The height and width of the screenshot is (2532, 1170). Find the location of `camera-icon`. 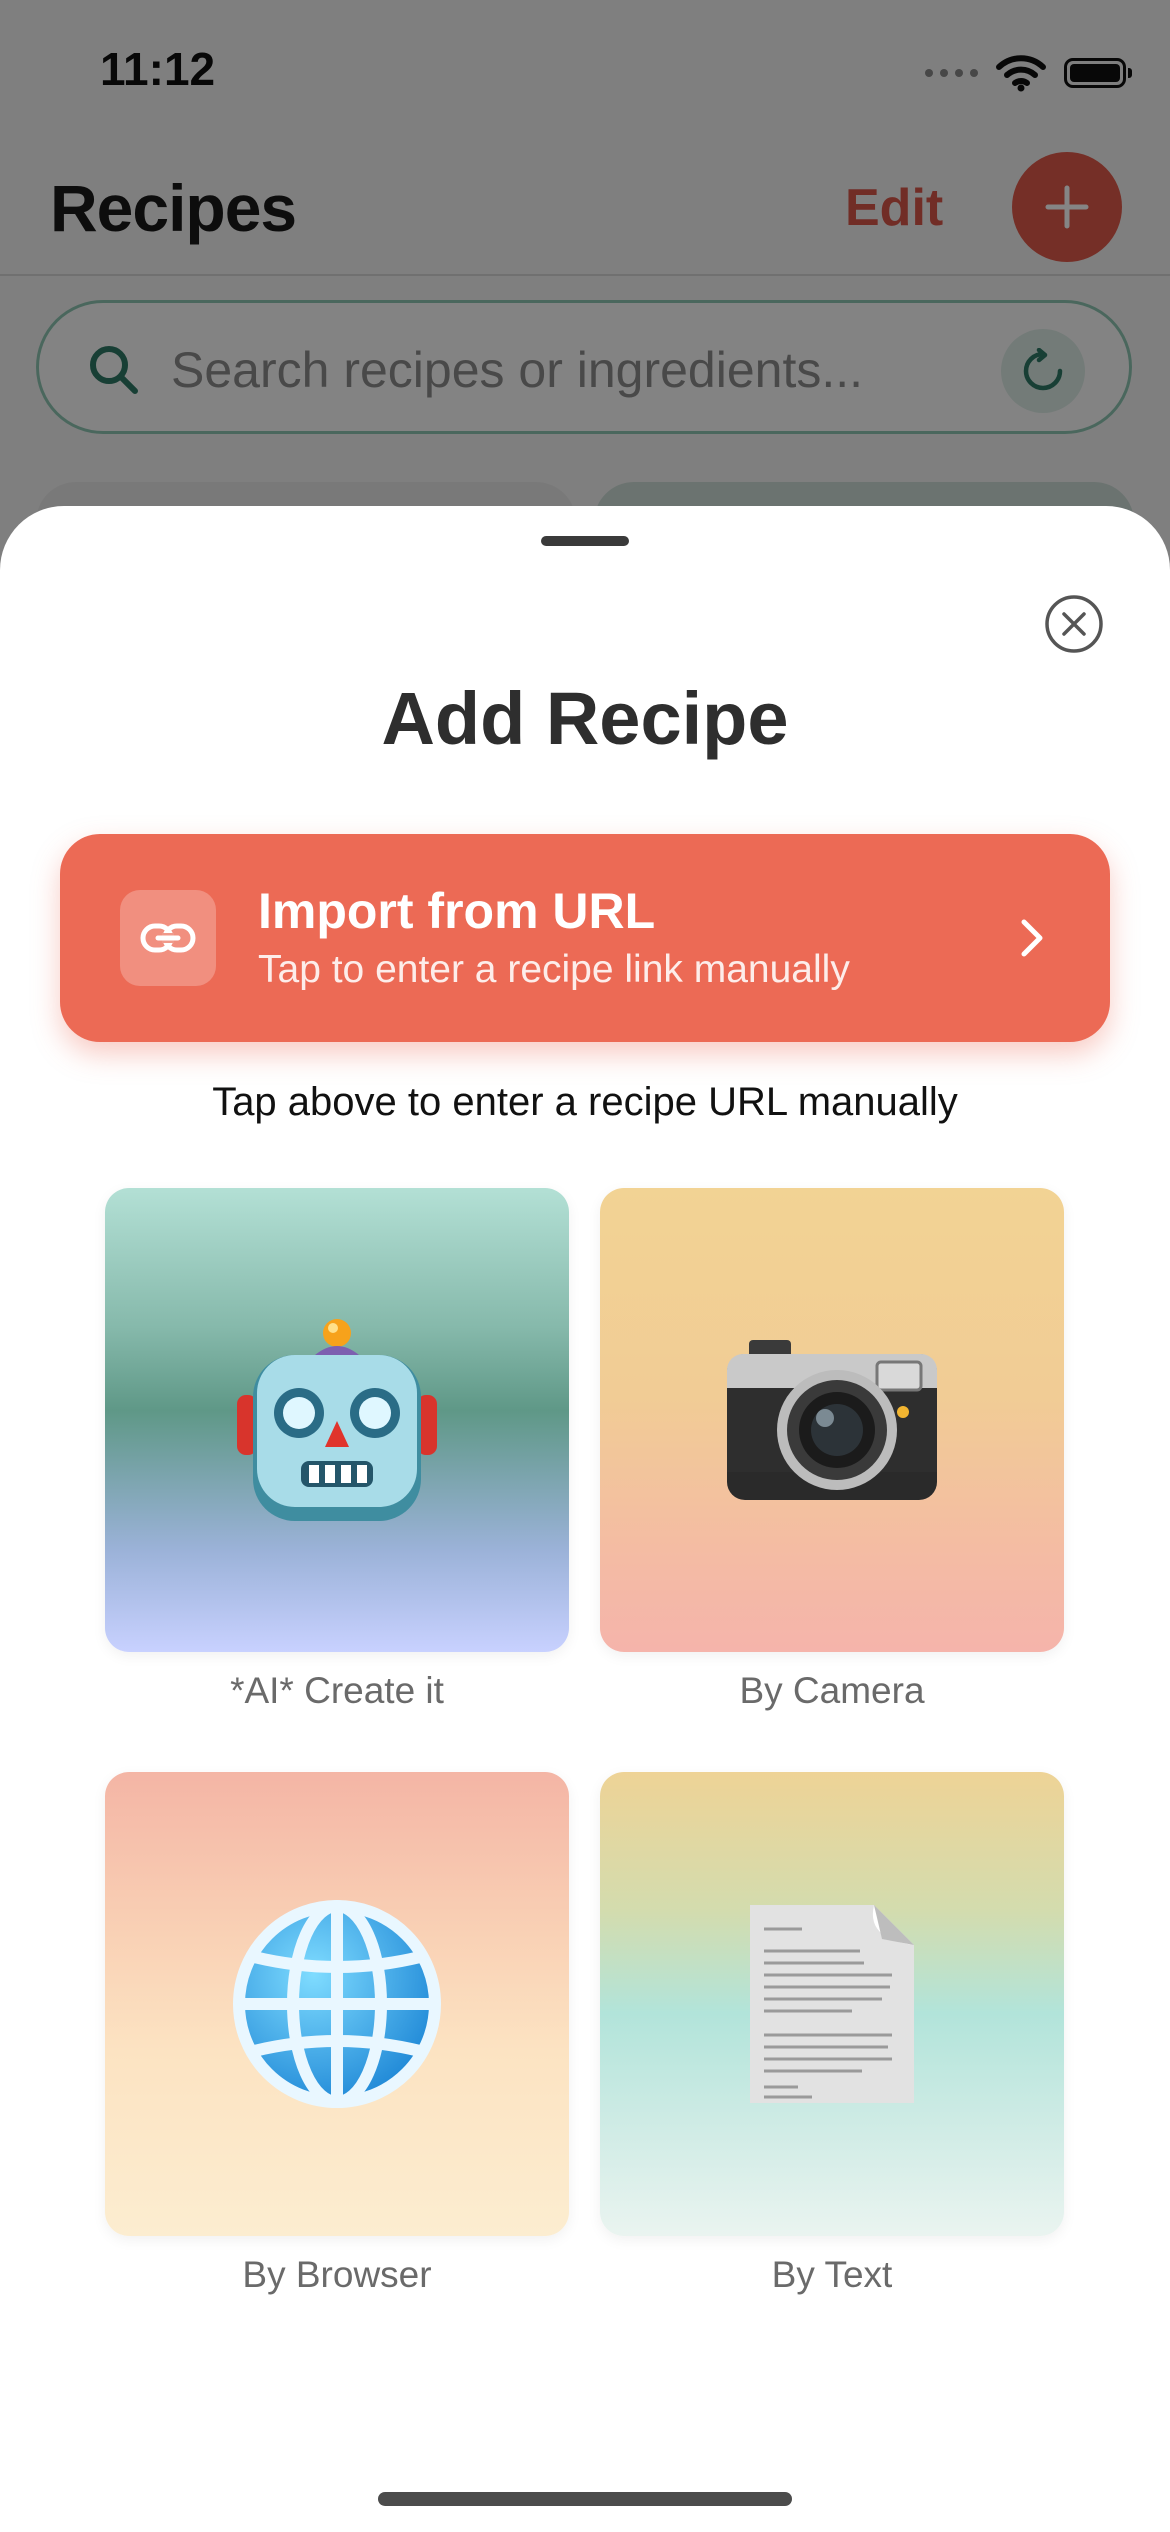

camera-icon is located at coordinates (832, 1420).